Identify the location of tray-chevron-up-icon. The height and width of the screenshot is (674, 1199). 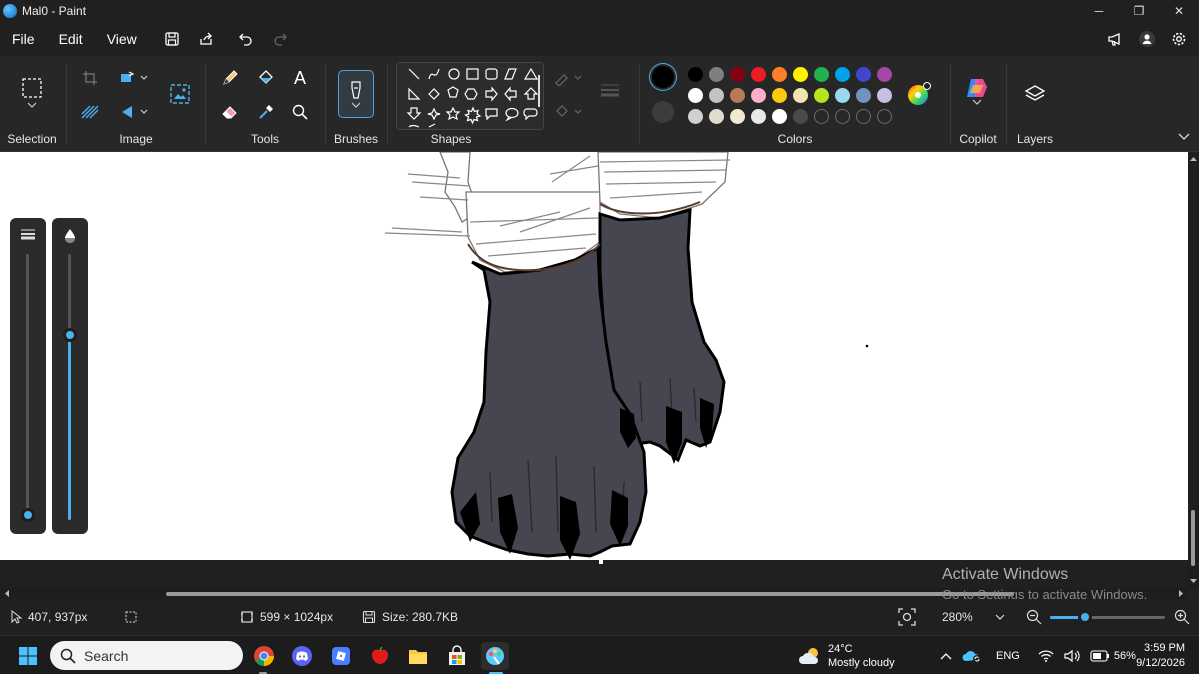
(946, 656).